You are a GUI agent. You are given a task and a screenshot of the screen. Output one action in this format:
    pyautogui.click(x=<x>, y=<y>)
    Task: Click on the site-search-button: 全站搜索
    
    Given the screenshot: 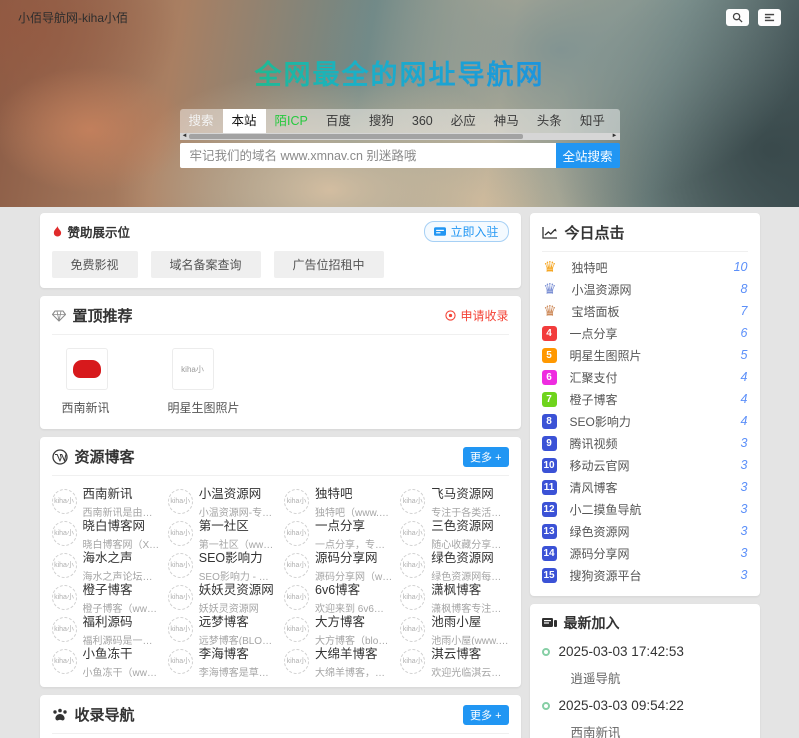 What is the action you would take?
    pyautogui.click(x=587, y=155)
    